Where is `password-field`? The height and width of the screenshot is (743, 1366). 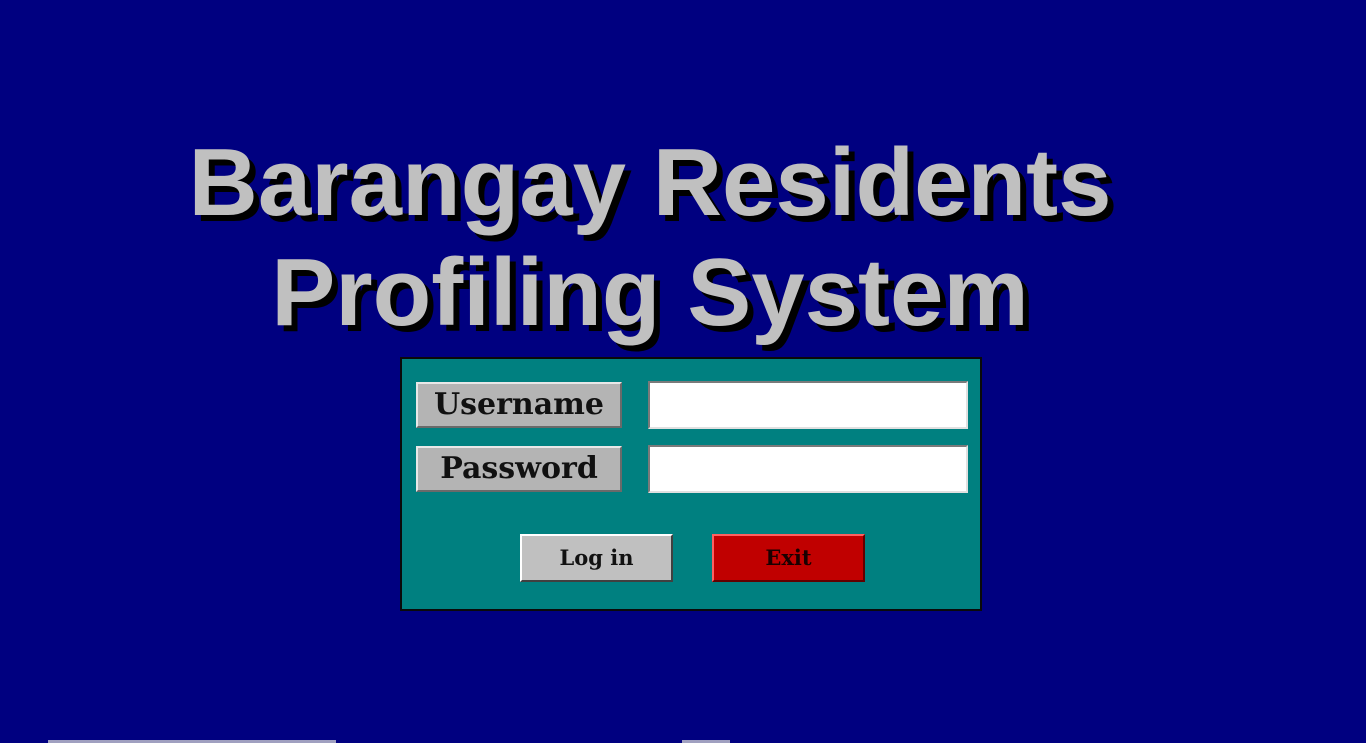
password-field is located at coordinates (808, 469).